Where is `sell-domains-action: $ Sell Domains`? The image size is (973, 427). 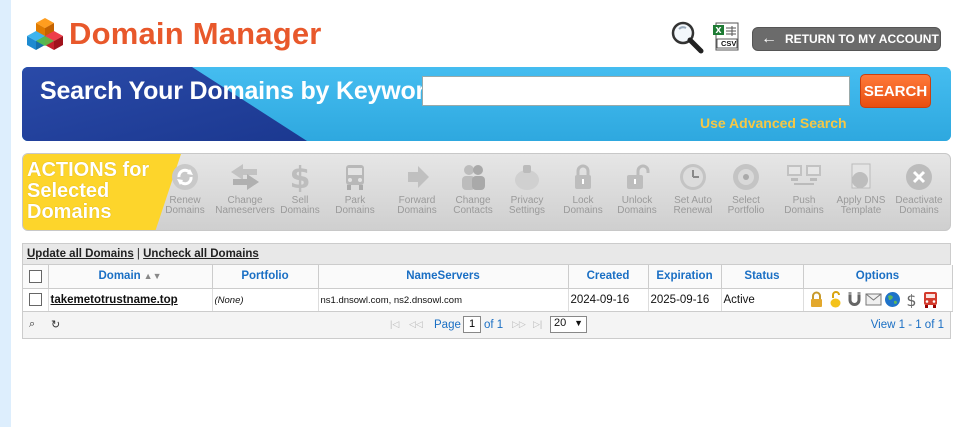
sell-domains-action: $ Sell Domains is located at coordinates (300, 189).